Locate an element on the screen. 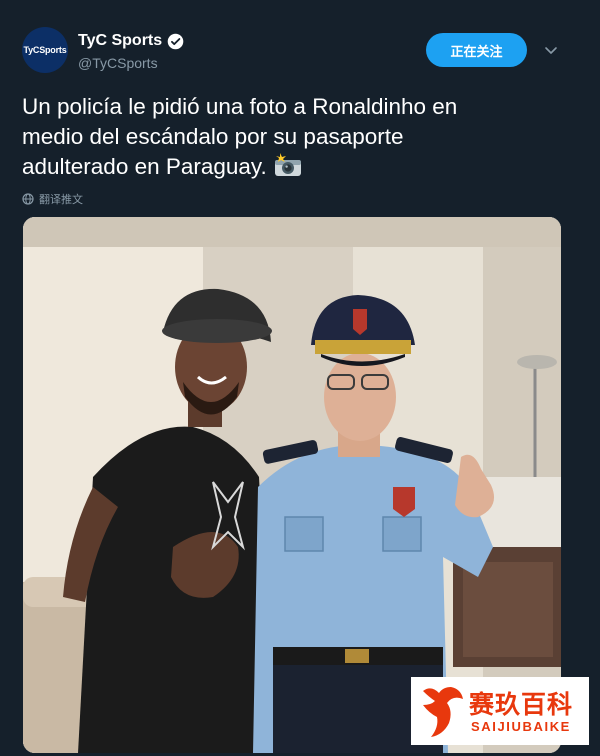  tweet-text-line-content: adulterado en Paraguay. is located at coordinates (144, 166).